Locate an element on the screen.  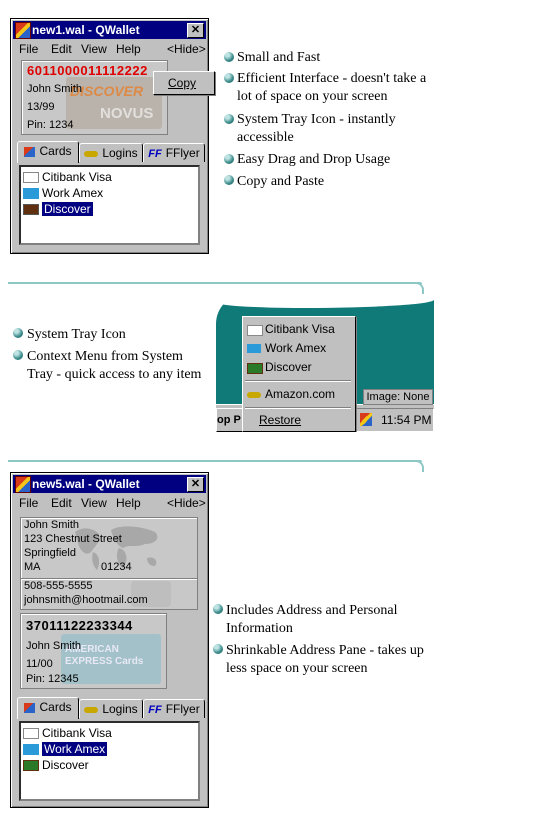
address-city: Springfield is located at coordinates (50, 553).